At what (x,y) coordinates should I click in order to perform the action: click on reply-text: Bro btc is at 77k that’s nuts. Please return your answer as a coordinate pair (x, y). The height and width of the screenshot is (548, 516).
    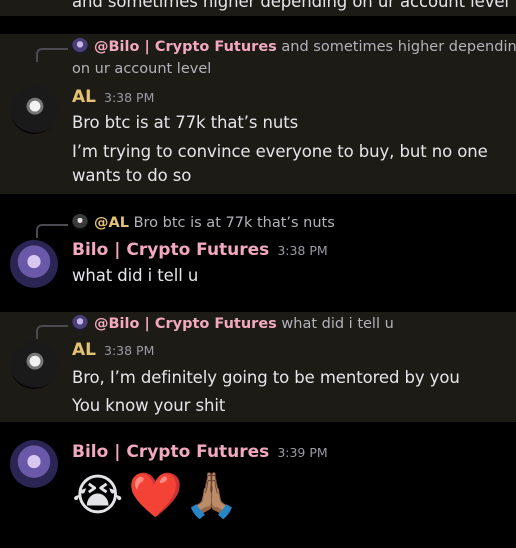
    Looking at the image, I should click on (234, 223).